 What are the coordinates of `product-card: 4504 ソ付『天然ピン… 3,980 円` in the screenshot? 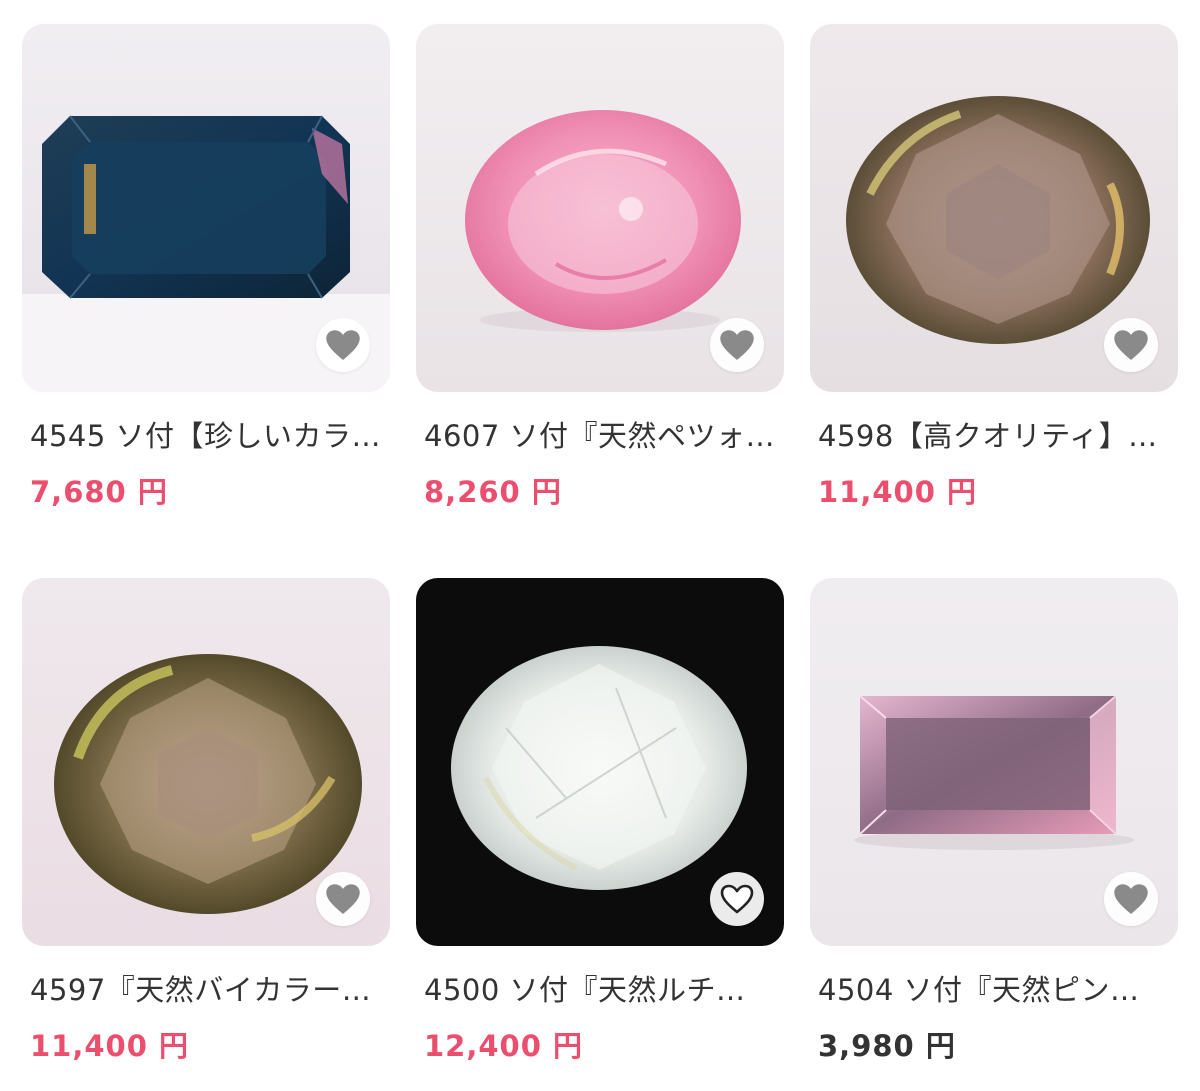 It's located at (994, 820).